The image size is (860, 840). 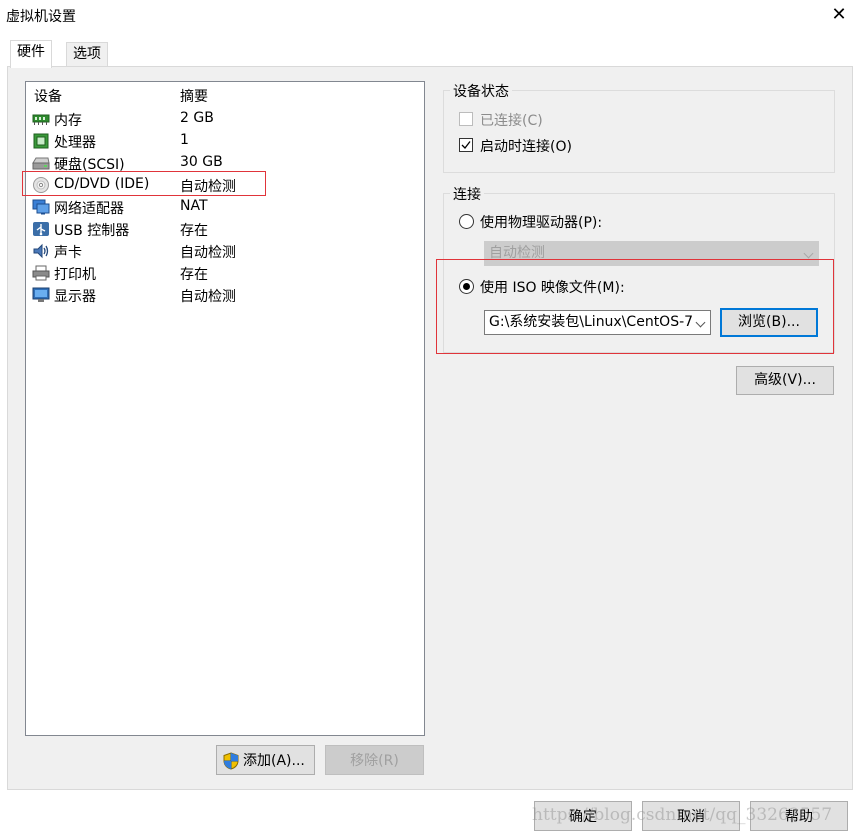 I want to click on physical-drive-label: 使用物理驱动器(P):, so click(x=541, y=223).